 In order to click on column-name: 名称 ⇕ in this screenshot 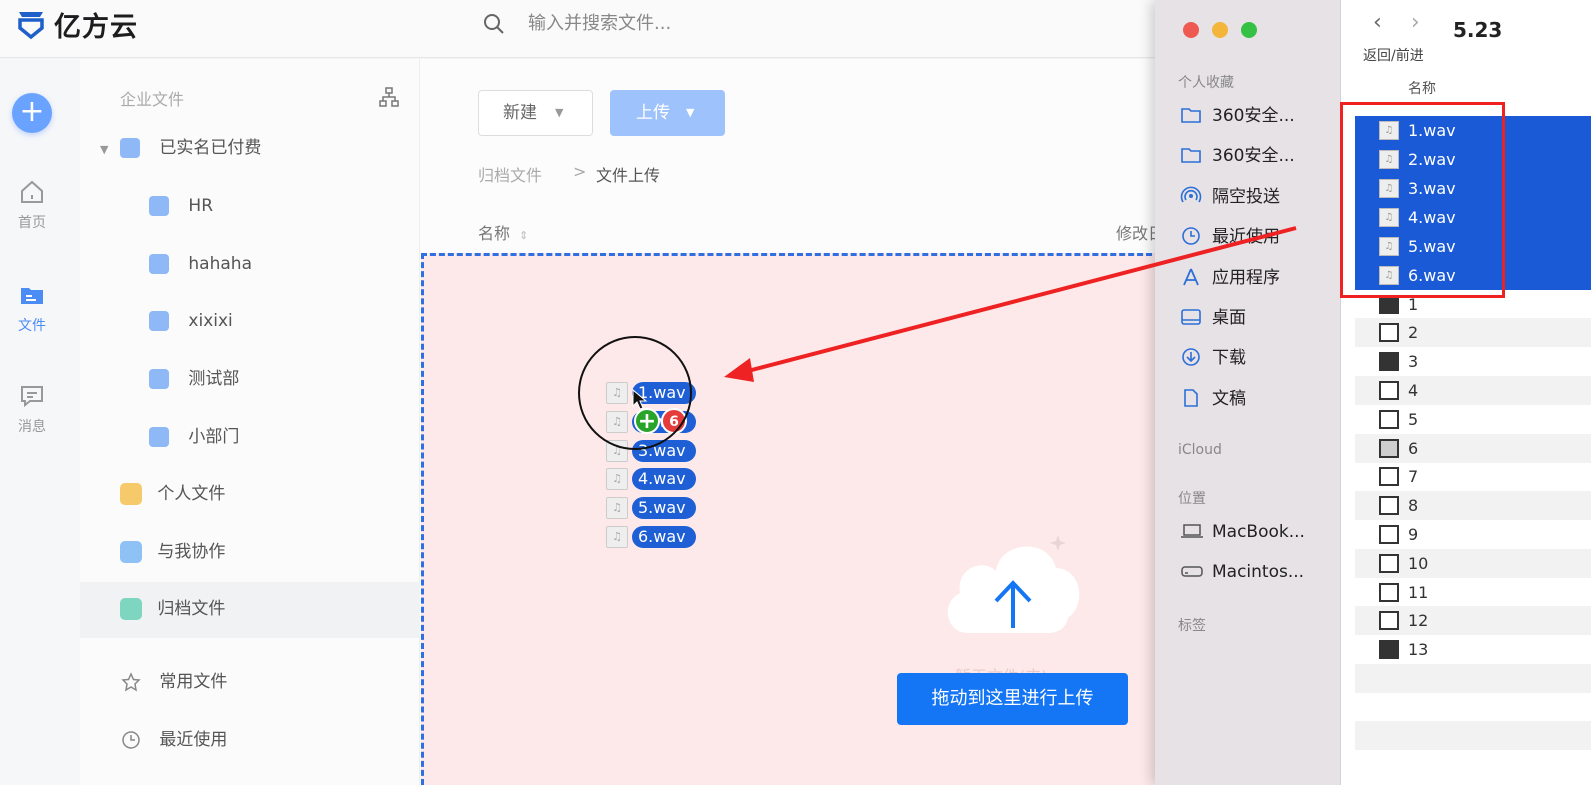, I will do `click(503, 232)`.